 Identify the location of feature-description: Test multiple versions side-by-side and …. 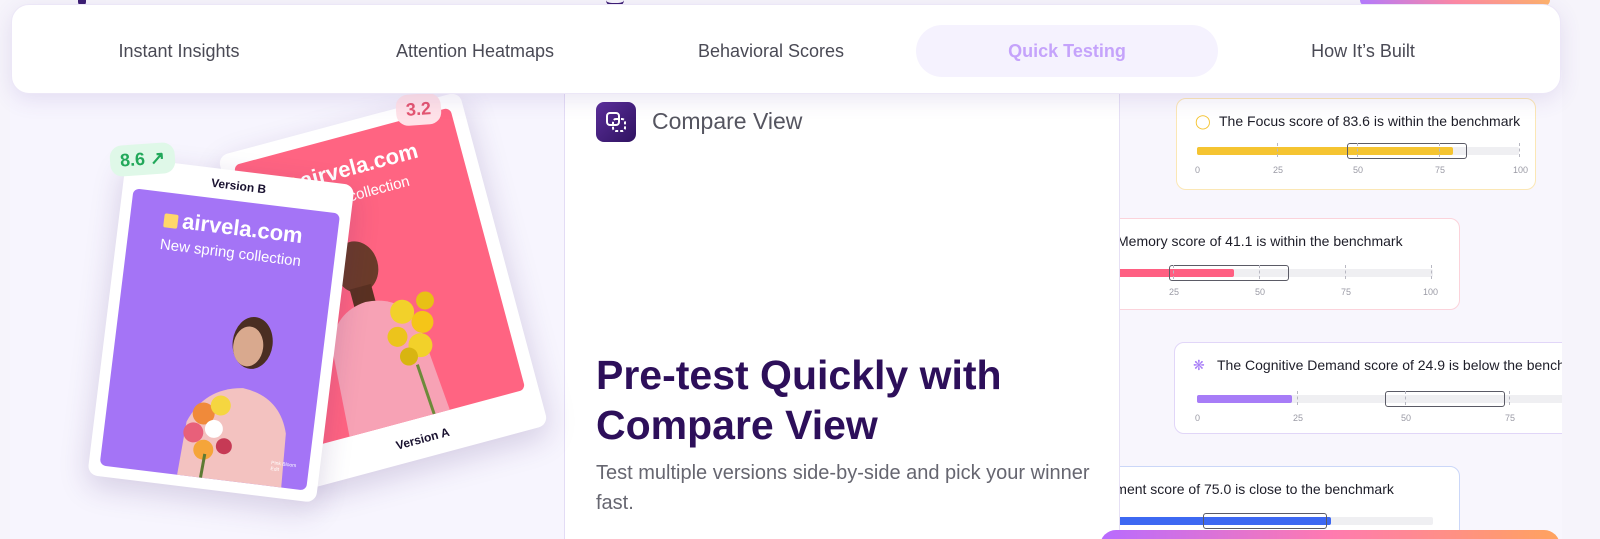
(843, 488).